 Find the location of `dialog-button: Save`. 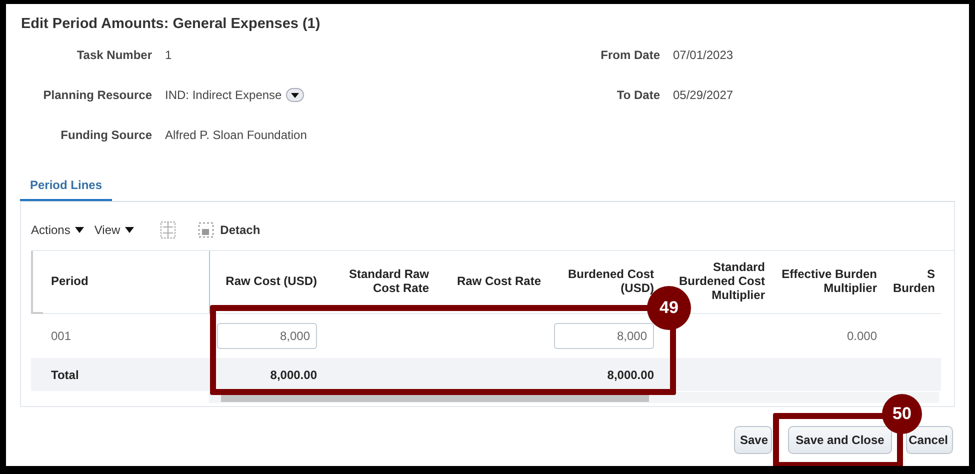

dialog-button: Save is located at coordinates (753, 440).